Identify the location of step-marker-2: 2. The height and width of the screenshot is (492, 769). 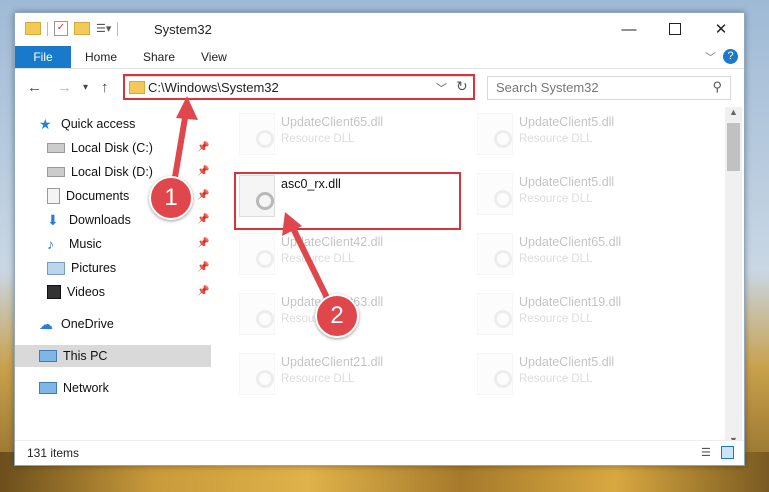
(337, 316).